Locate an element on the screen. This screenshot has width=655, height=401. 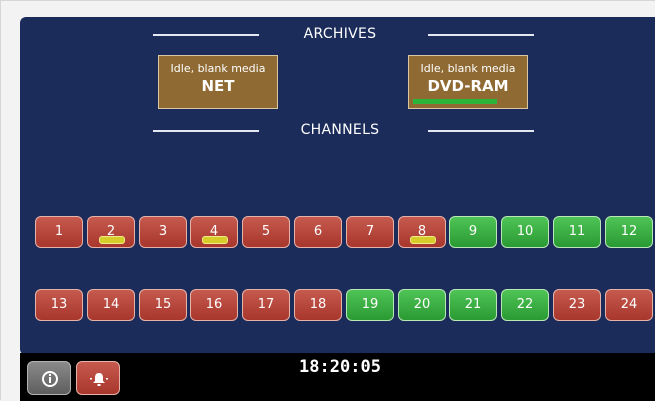
channel-button-24: 24 is located at coordinates (629, 305).